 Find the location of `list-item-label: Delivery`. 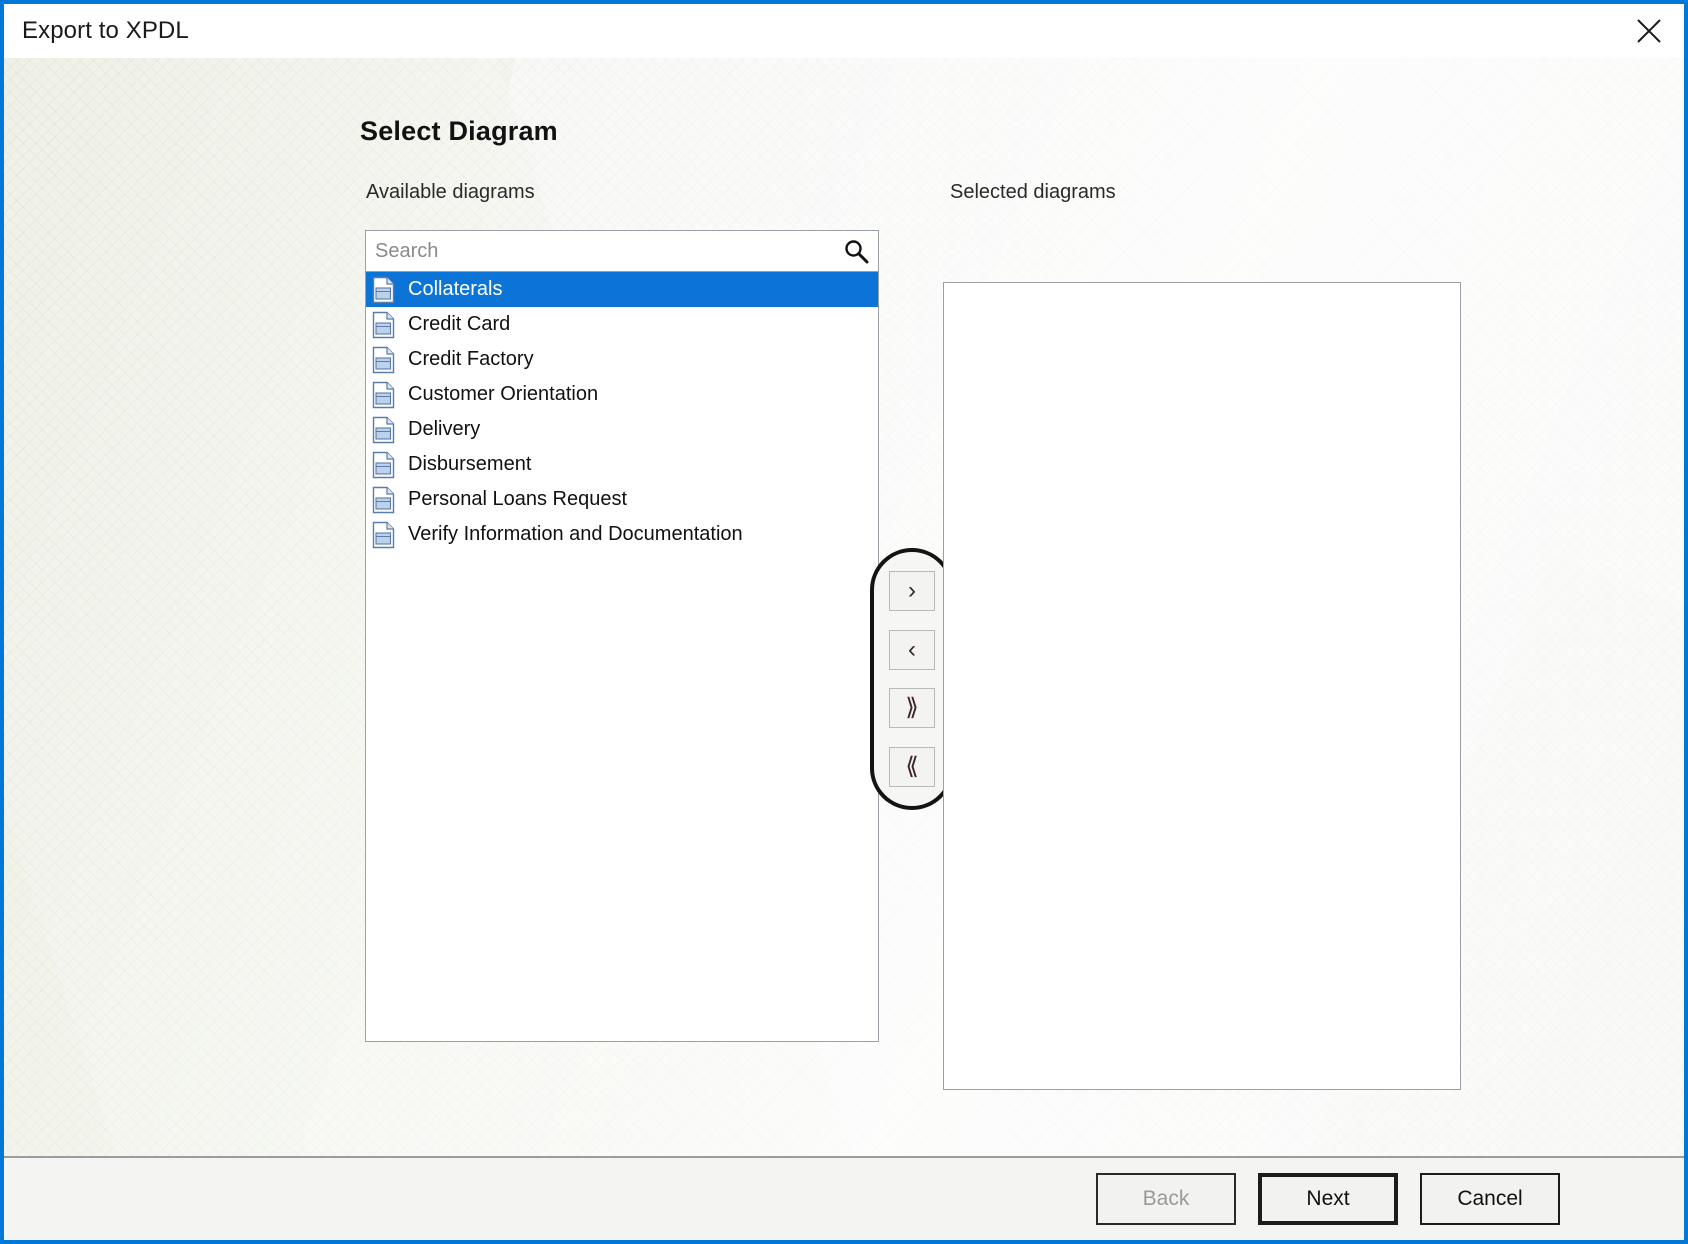

list-item-label: Delivery is located at coordinates (444, 429).